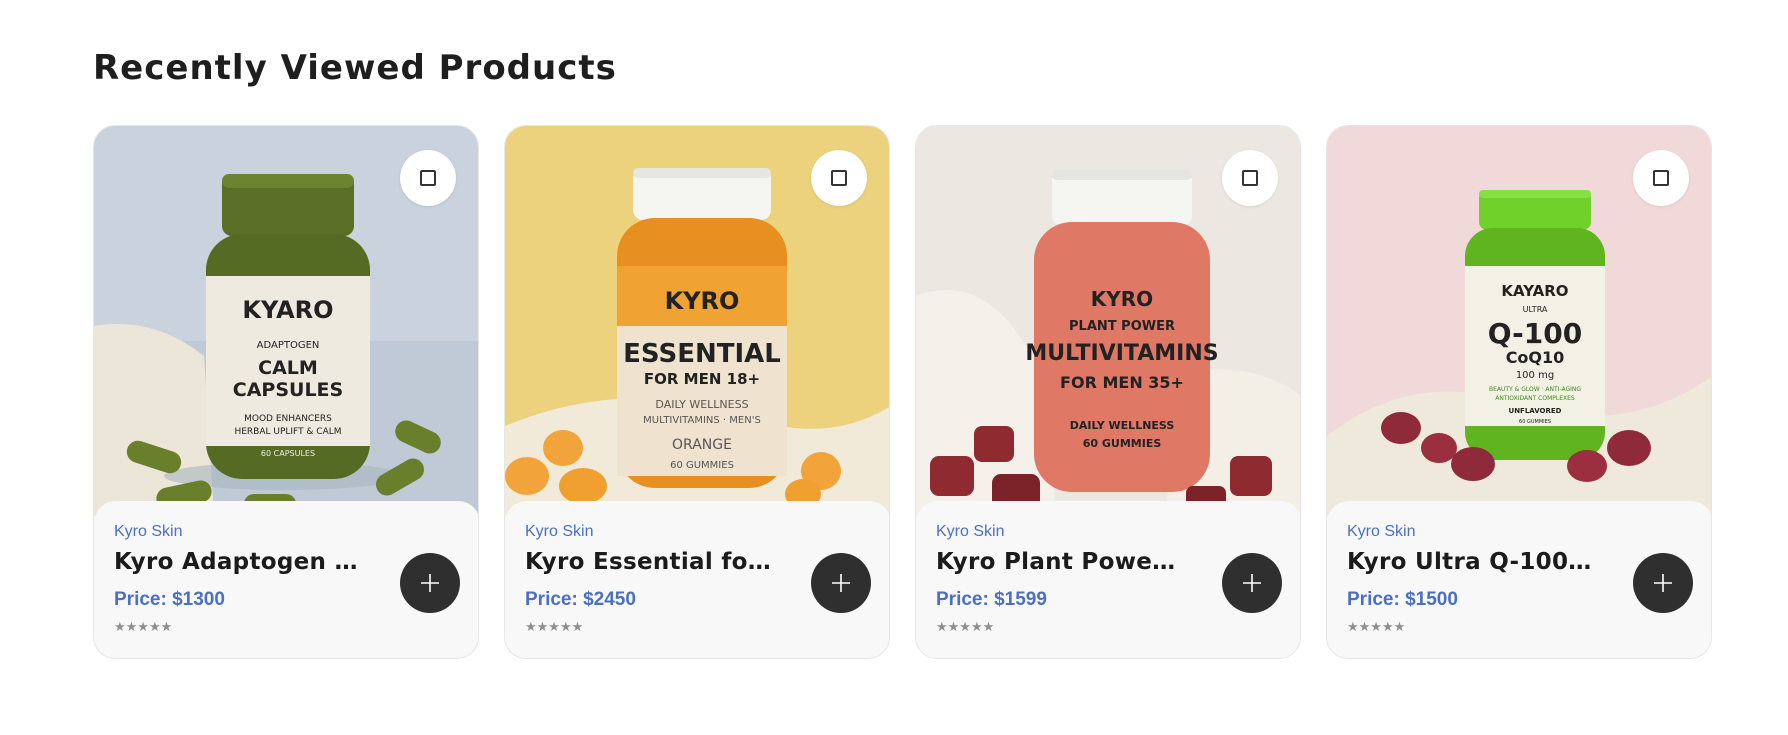  Describe the element at coordinates (288, 419) in the screenshot. I see `label-line: MOOD ENHANCERS` at that location.